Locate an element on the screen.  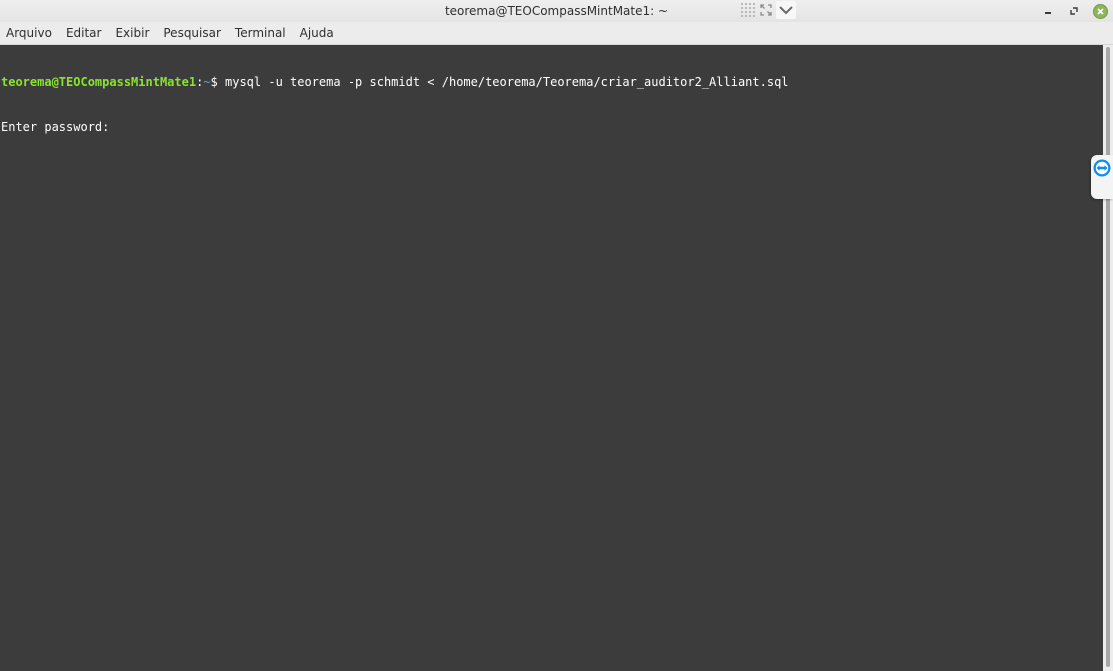
chevron-down-icon is located at coordinates (786, 10).